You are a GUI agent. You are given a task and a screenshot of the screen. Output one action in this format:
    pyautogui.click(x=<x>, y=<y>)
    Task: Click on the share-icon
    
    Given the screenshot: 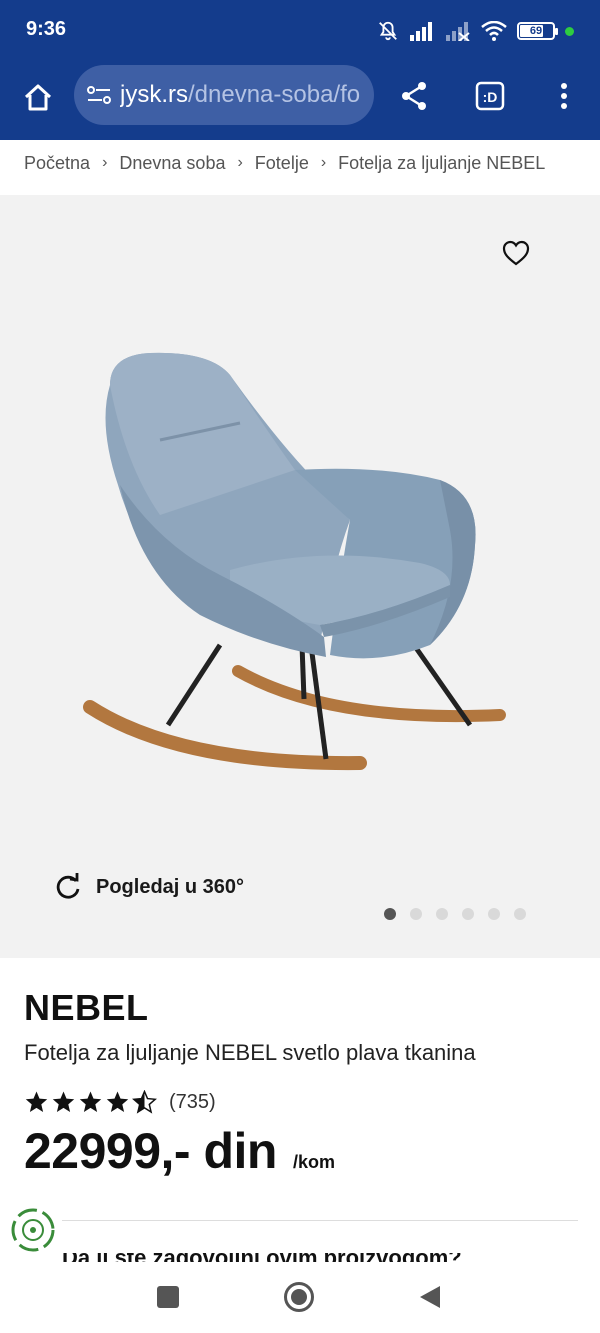 What is the action you would take?
    pyautogui.click(x=414, y=96)
    